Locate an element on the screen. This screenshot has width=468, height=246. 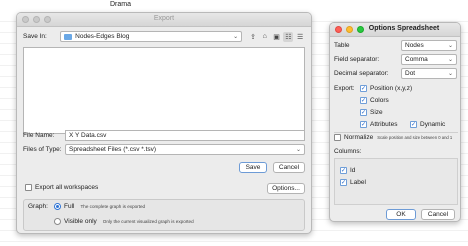
visible-only-label: Visible only is located at coordinates (80, 221).